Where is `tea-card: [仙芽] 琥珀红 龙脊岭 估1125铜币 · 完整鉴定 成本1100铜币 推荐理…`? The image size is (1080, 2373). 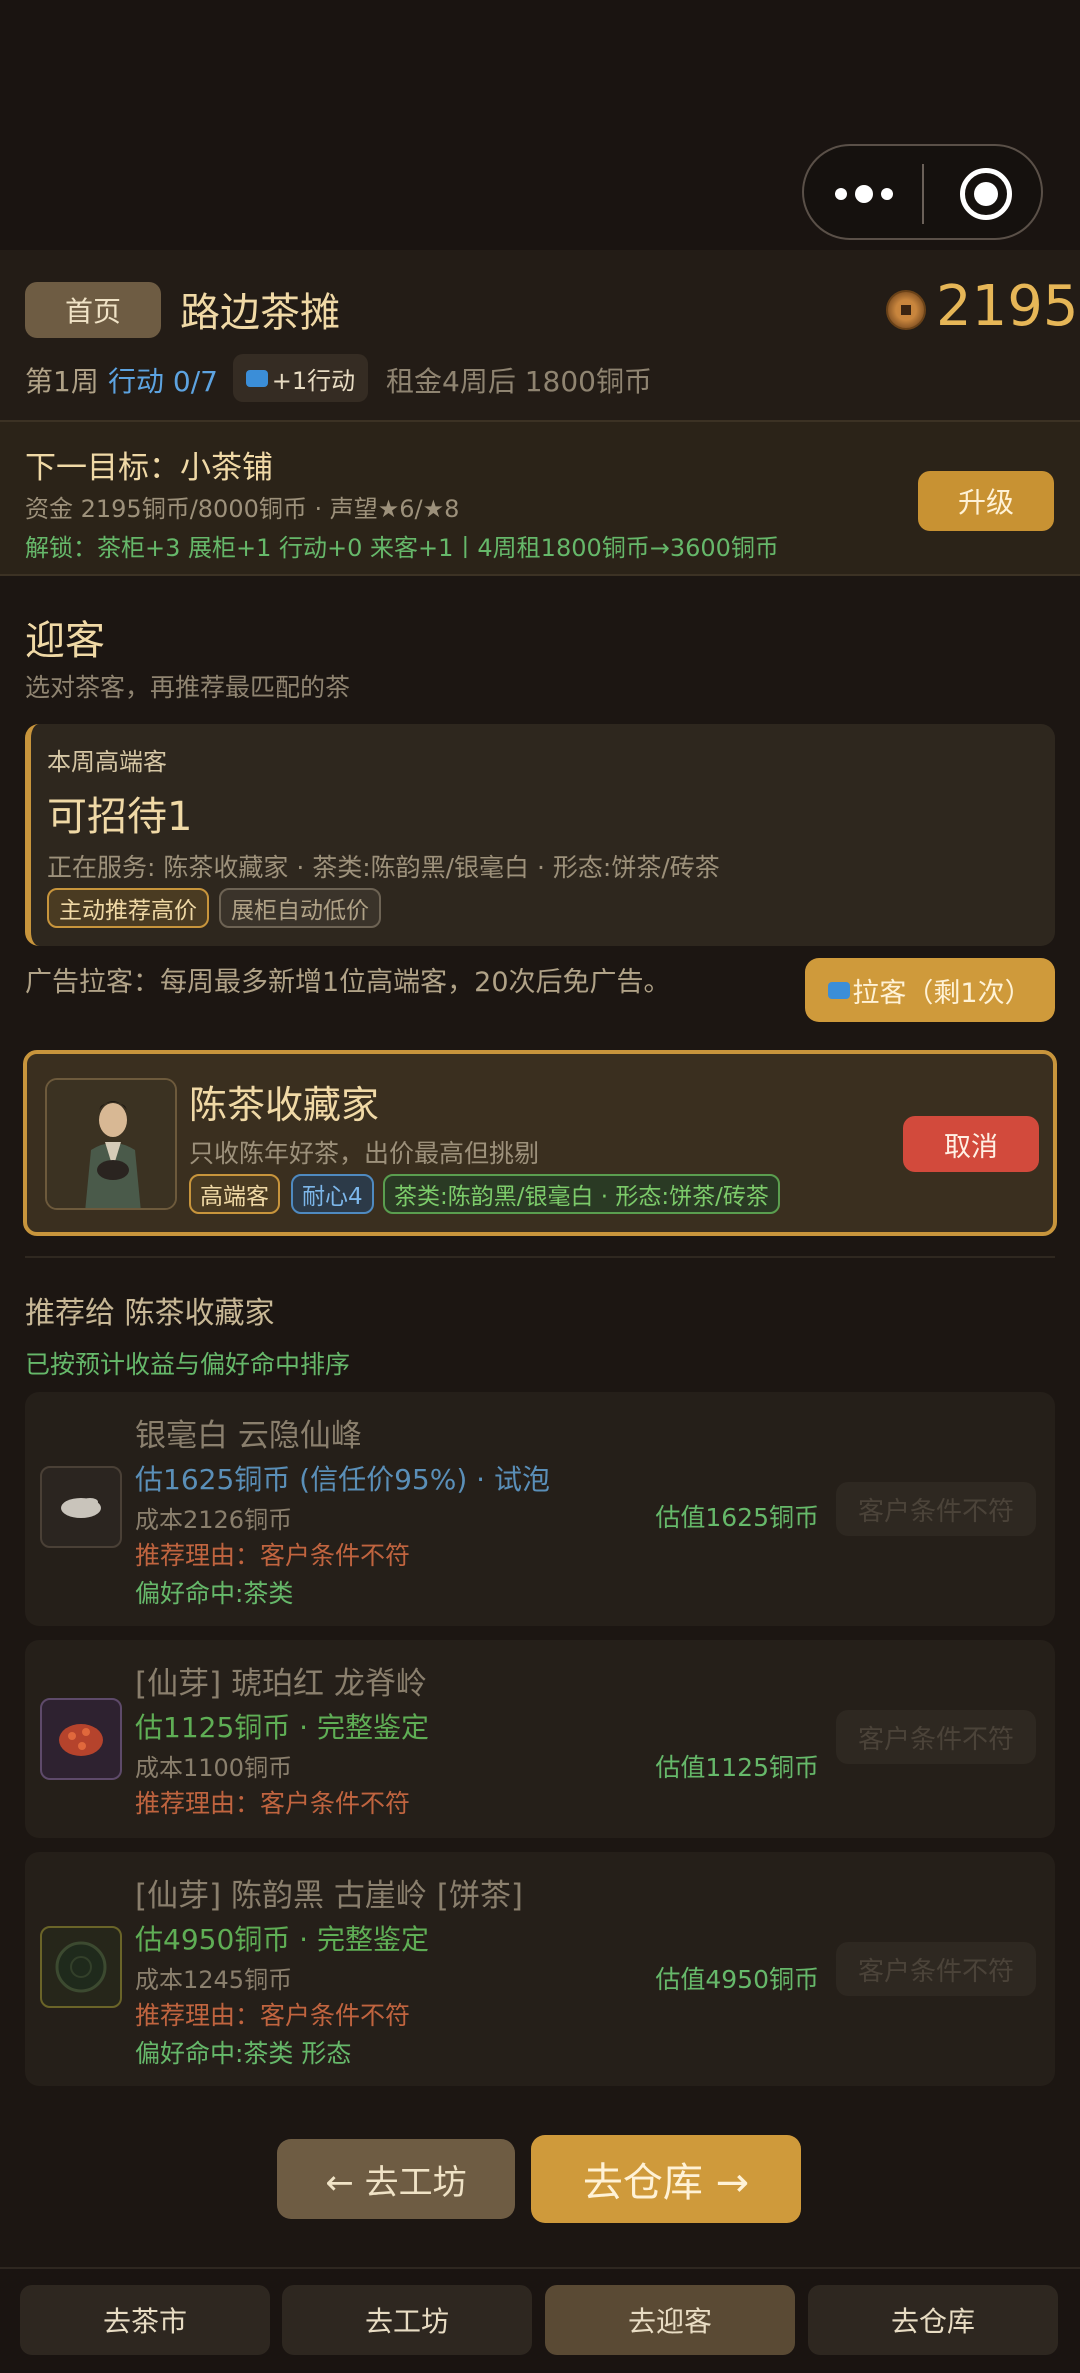 tea-card: [仙芽] 琥珀红 龙脊岭 估1125铜币 · 完整鉴定 成本1100铜币 推荐理… is located at coordinates (540, 1739).